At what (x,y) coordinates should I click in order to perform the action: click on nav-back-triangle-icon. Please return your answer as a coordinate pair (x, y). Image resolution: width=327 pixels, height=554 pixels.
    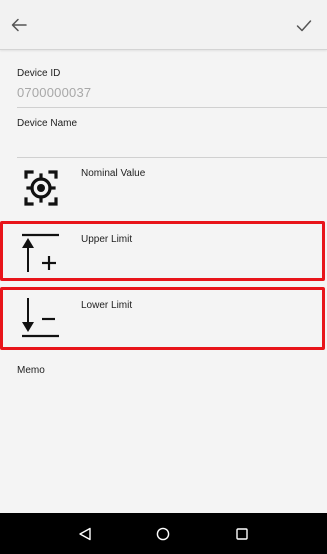
    Looking at the image, I should click on (85, 533).